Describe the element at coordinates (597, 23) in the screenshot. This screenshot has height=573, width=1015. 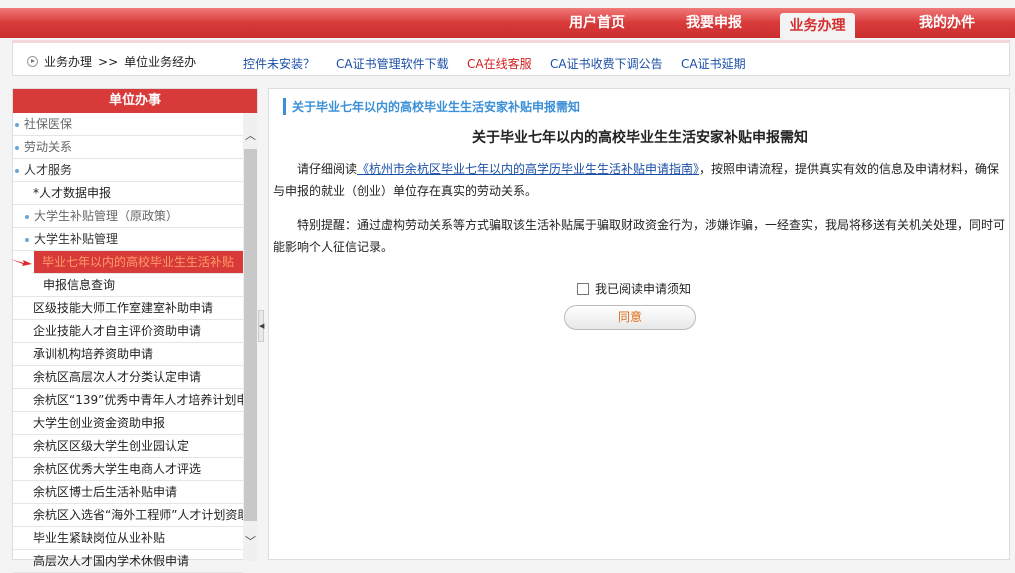
I see `tab-home: 用户首页` at that location.